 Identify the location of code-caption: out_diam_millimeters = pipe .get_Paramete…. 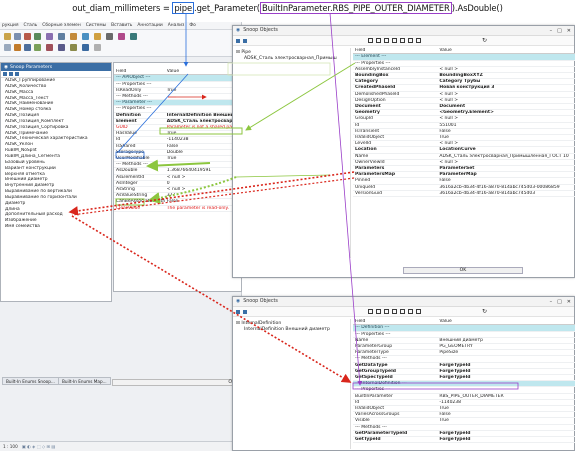
(287, 8).